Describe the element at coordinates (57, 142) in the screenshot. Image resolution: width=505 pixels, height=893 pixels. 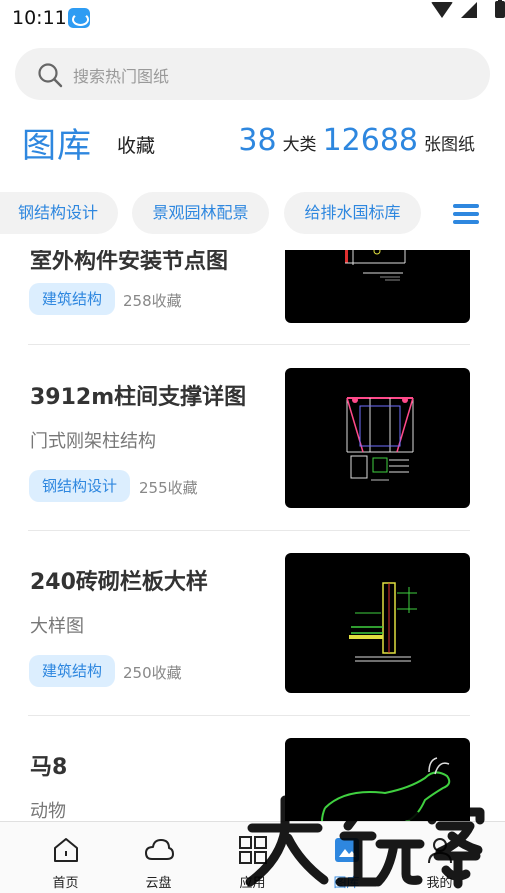
I see `page-title: 图库` at that location.